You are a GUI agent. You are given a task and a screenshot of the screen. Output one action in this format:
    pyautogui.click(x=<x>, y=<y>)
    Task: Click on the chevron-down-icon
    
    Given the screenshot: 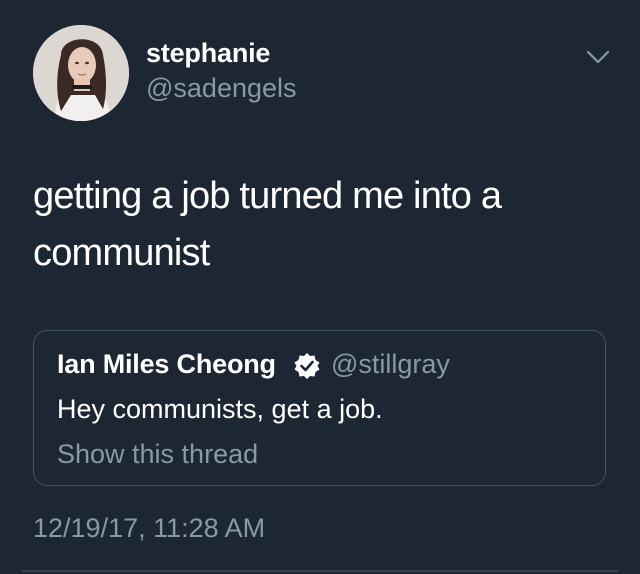 What is the action you would take?
    pyautogui.click(x=598, y=57)
    